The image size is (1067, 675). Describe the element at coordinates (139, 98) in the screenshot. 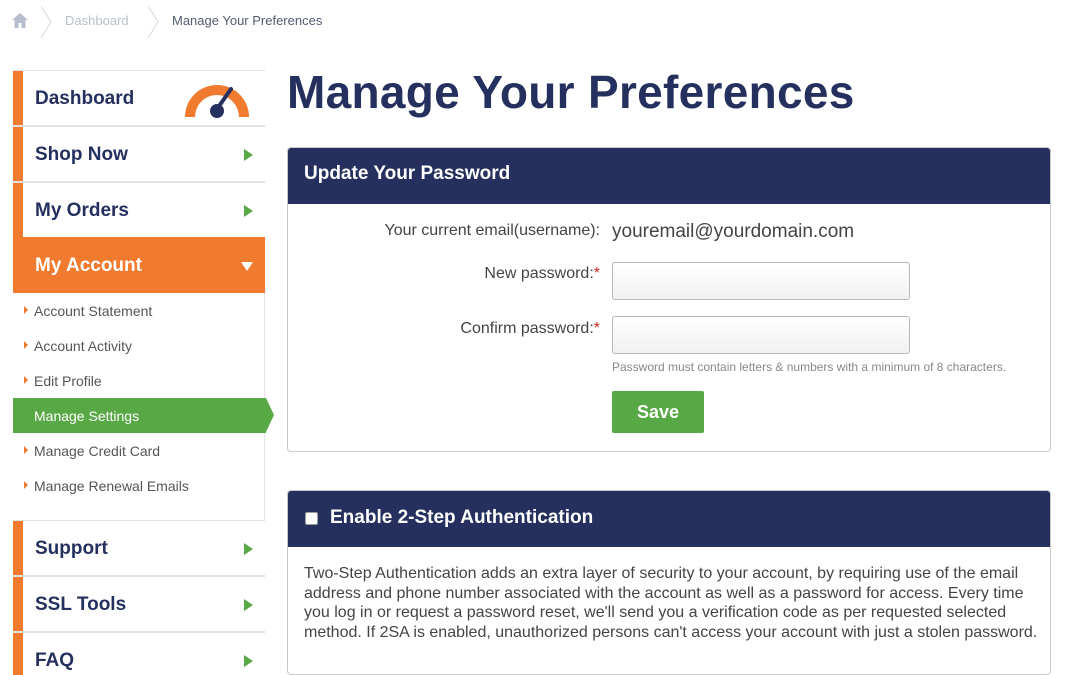

I see `sidebar-item-dashboard: Dashboard` at that location.